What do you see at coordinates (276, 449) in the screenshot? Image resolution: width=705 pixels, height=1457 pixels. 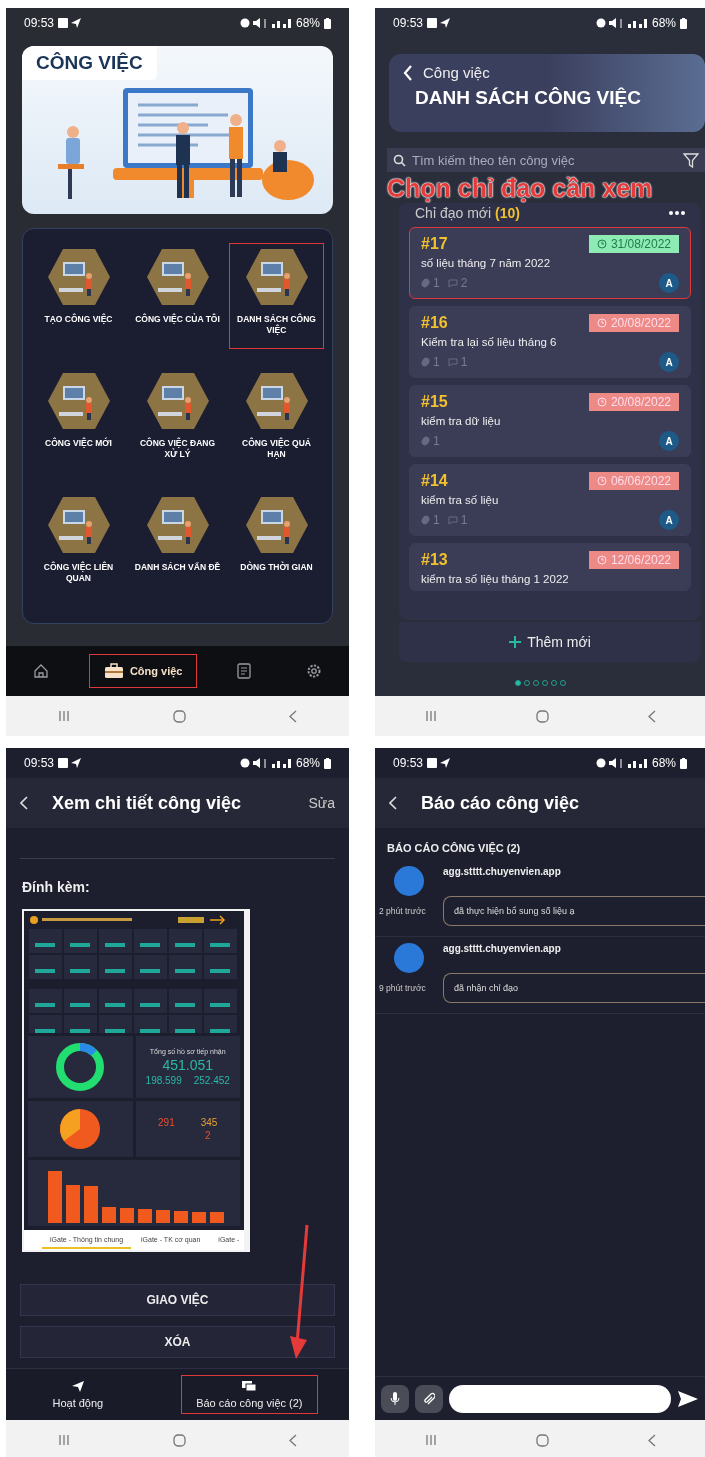 I see `tile-label: CÔNG VIỆC QUÁ HẠN` at bounding box center [276, 449].